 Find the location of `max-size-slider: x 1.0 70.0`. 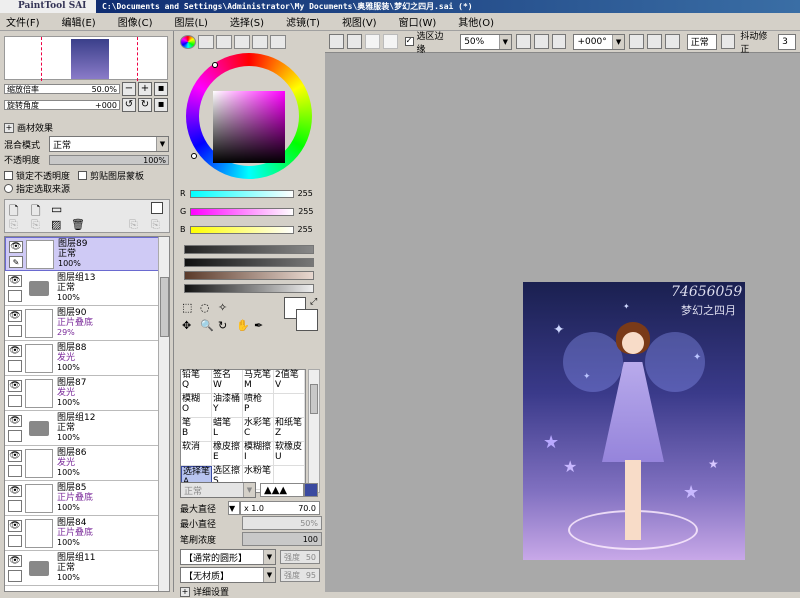

max-size-slider: x 1.0 70.0 is located at coordinates (280, 508).